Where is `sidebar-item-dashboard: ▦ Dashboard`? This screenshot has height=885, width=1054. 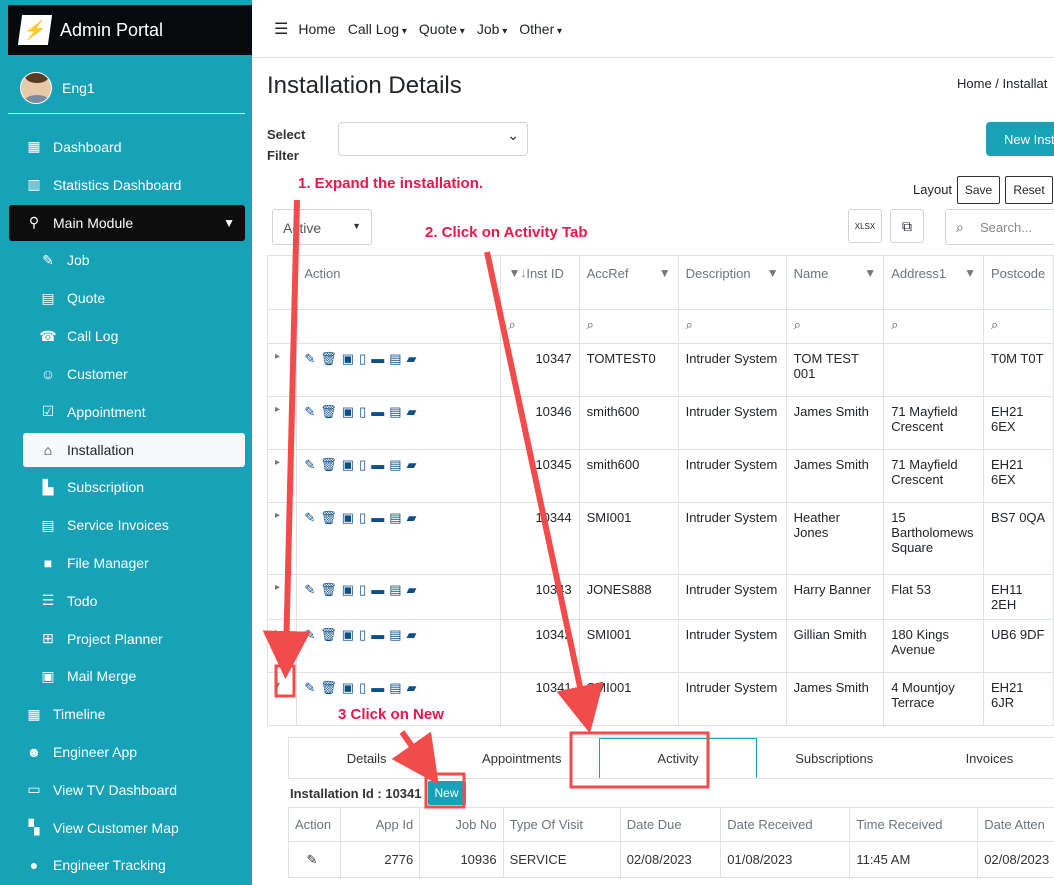 sidebar-item-dashboard: ▦ Dashboard is located at coordinates (126, 147).